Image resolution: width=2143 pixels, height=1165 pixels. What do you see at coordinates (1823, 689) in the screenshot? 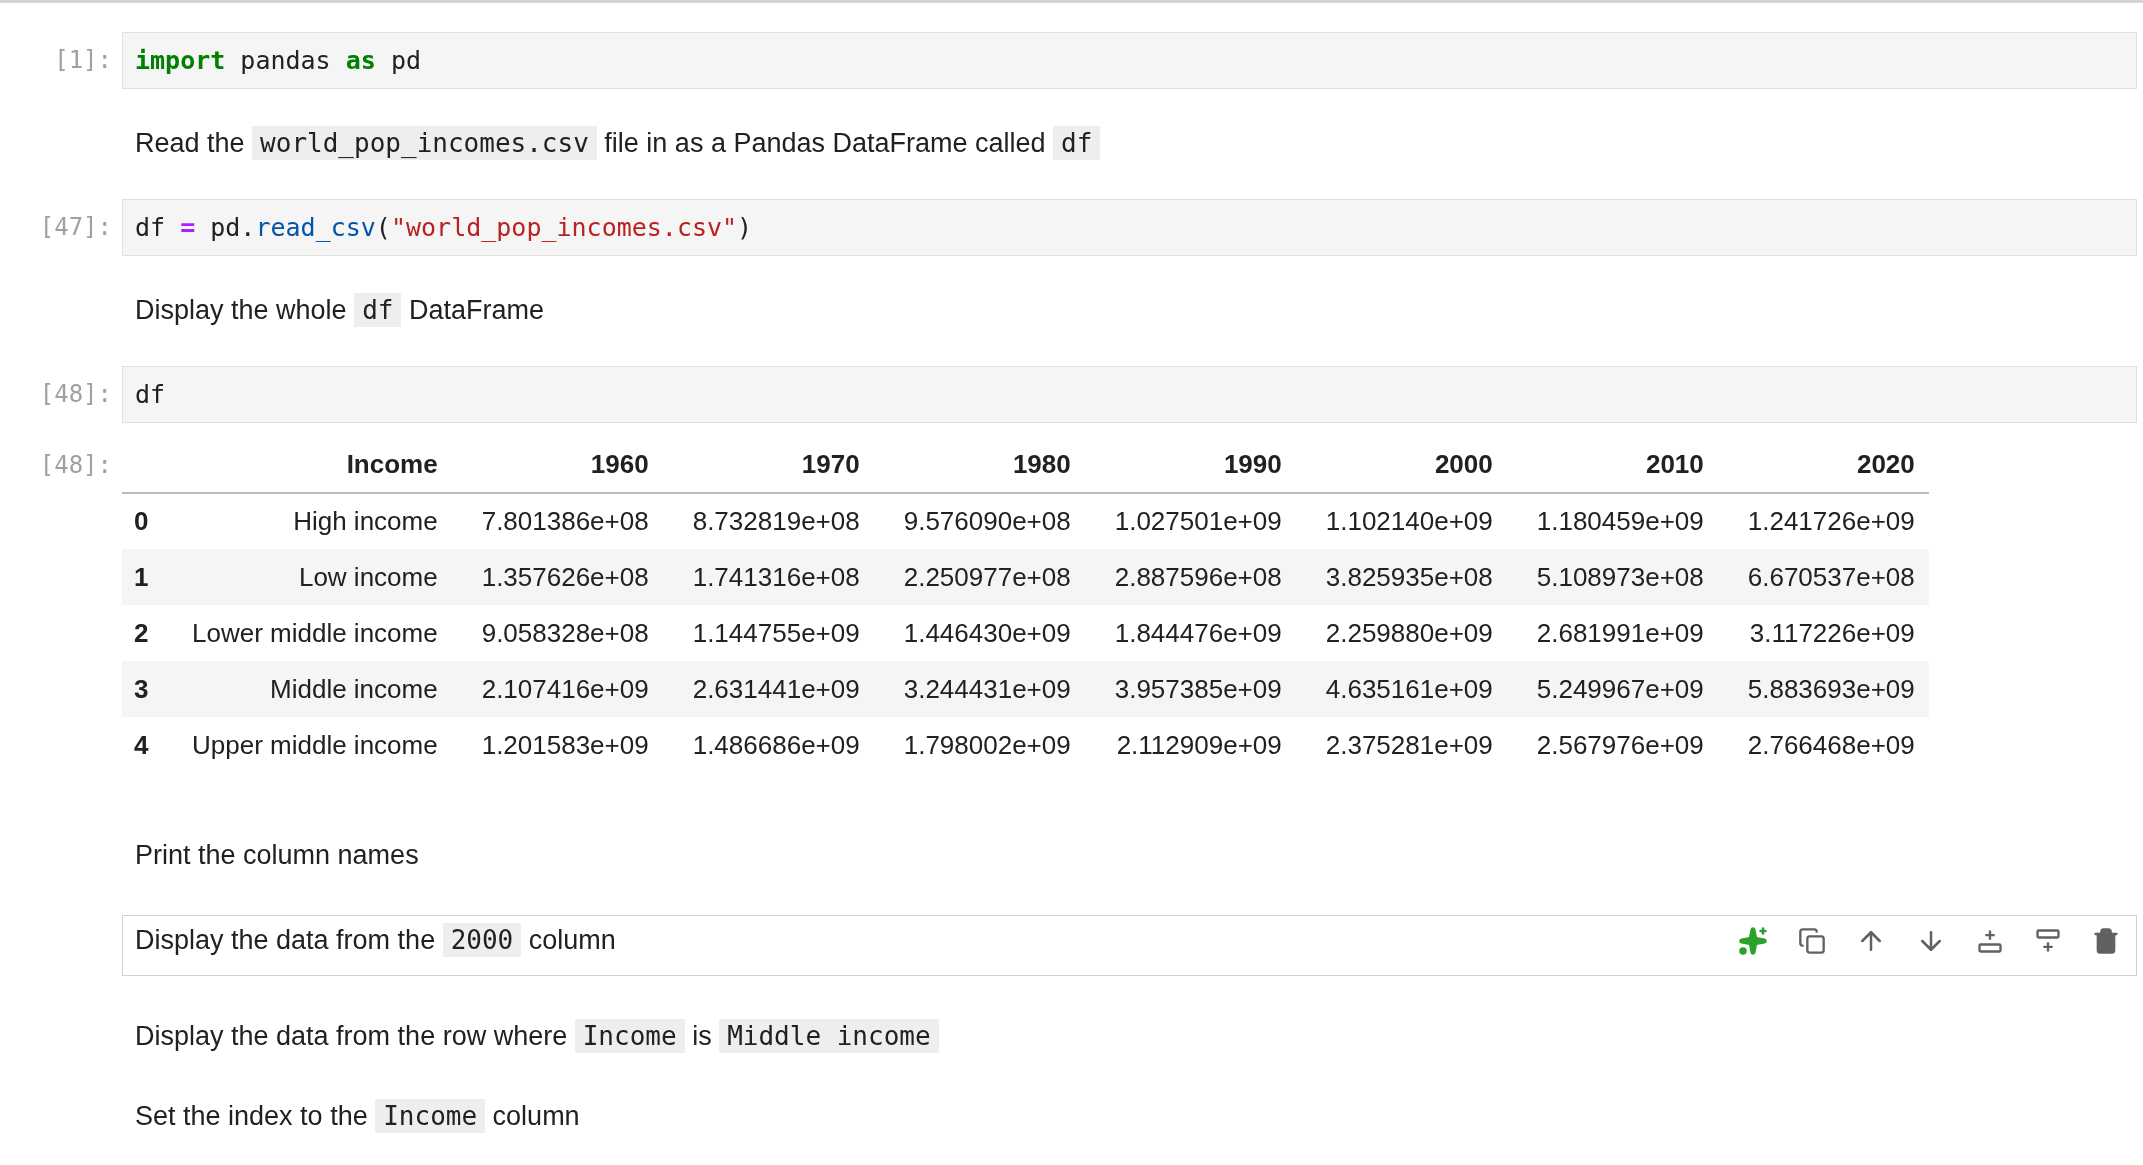
I see `table-cell: 5.883693e+09` at bounding box center [1823, 689].